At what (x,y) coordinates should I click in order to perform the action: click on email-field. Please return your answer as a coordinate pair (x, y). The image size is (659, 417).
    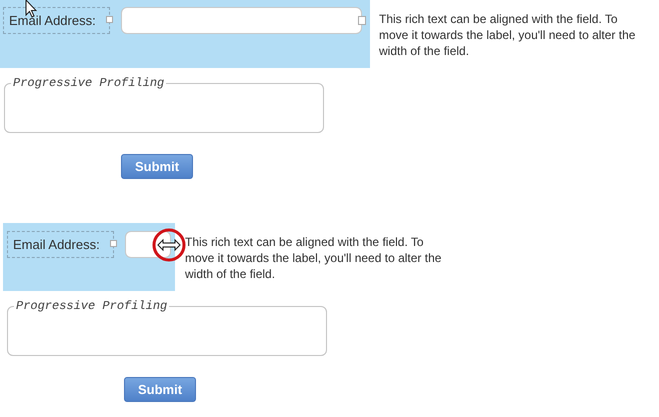
    Looking at the image, I should click on (241, 20).